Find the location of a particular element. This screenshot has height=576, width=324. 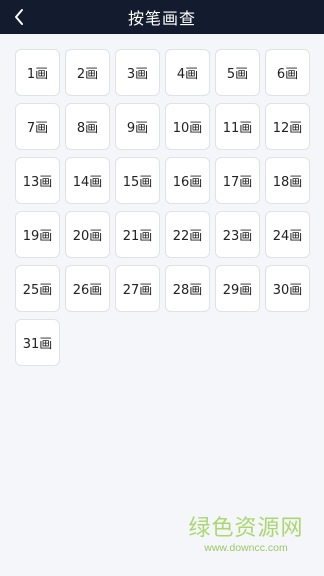

stroke-button: 10画 is located at coordinates (187, 126).